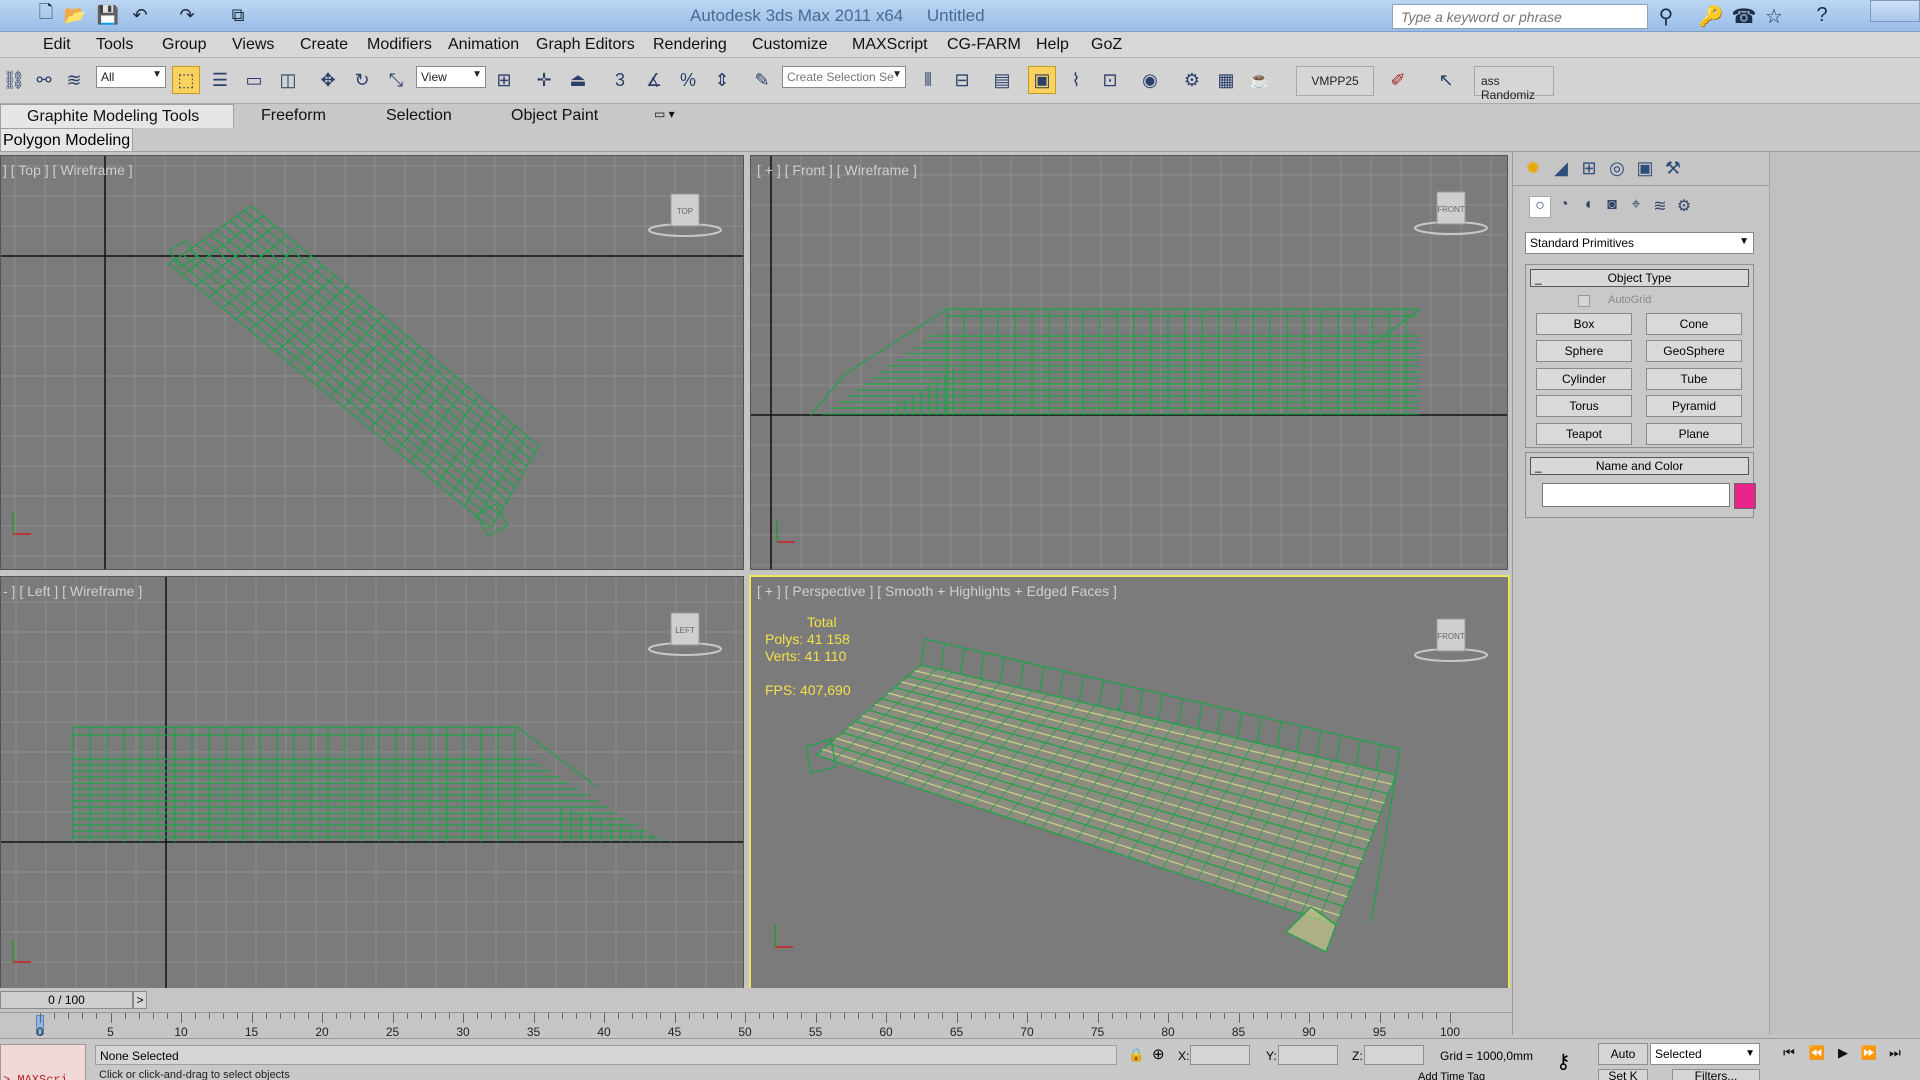  What do you see at coordinates (1694, 351) in the screenshot?
I see `geosphere-button: GeoSphere` at bounding box center [1694, 351].